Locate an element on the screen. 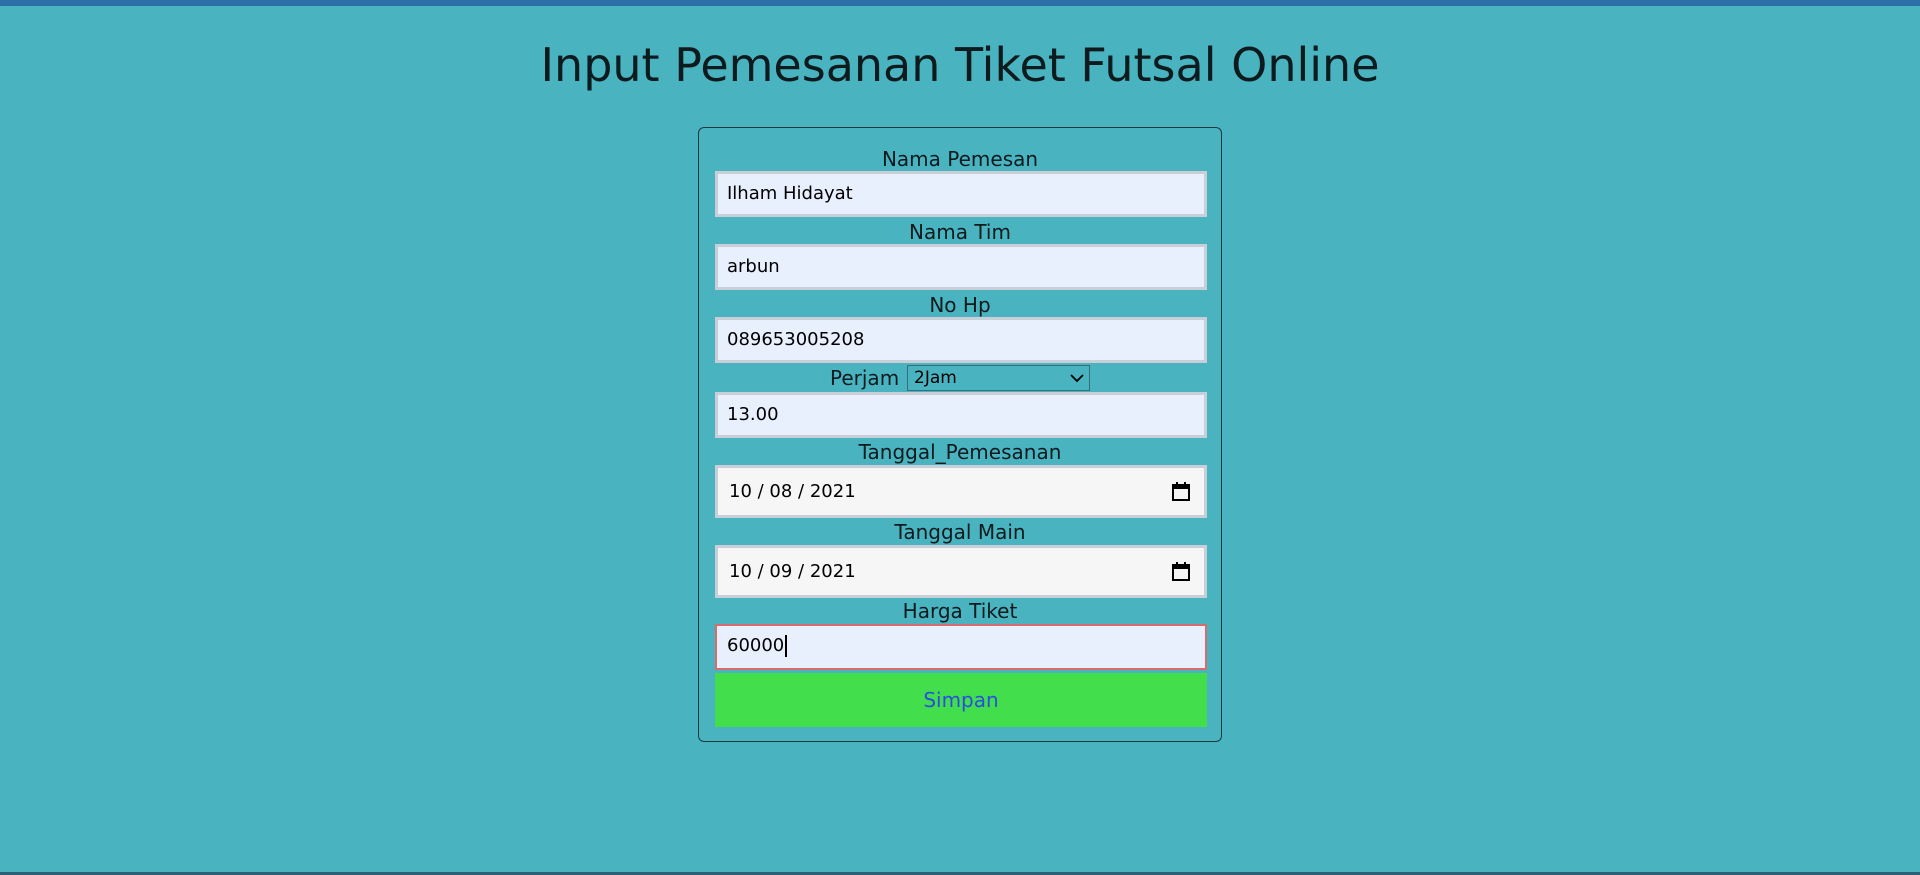 The width and height of the screenshot is (1920, 875). tanggal-pemesanan-label: Tanggal_Pemesanan is located at coordinates (960, 452).